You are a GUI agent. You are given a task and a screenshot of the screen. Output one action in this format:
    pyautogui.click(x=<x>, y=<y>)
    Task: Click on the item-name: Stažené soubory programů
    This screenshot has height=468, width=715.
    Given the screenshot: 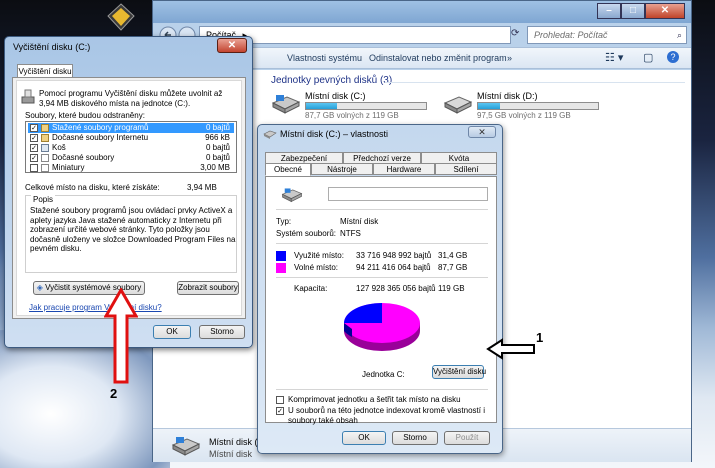 What is the action you would take?
    pyautogui.click(x=100, y=127)
    